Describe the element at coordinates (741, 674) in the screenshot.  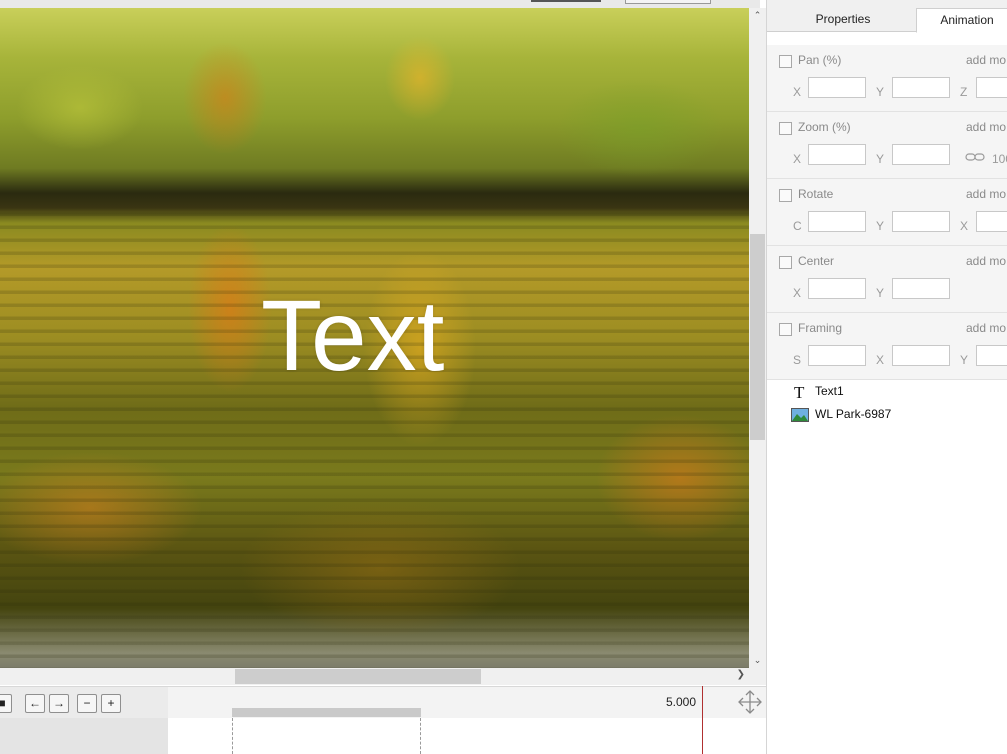
I see `scroll-right-arrow-icon: ❯` at that location.